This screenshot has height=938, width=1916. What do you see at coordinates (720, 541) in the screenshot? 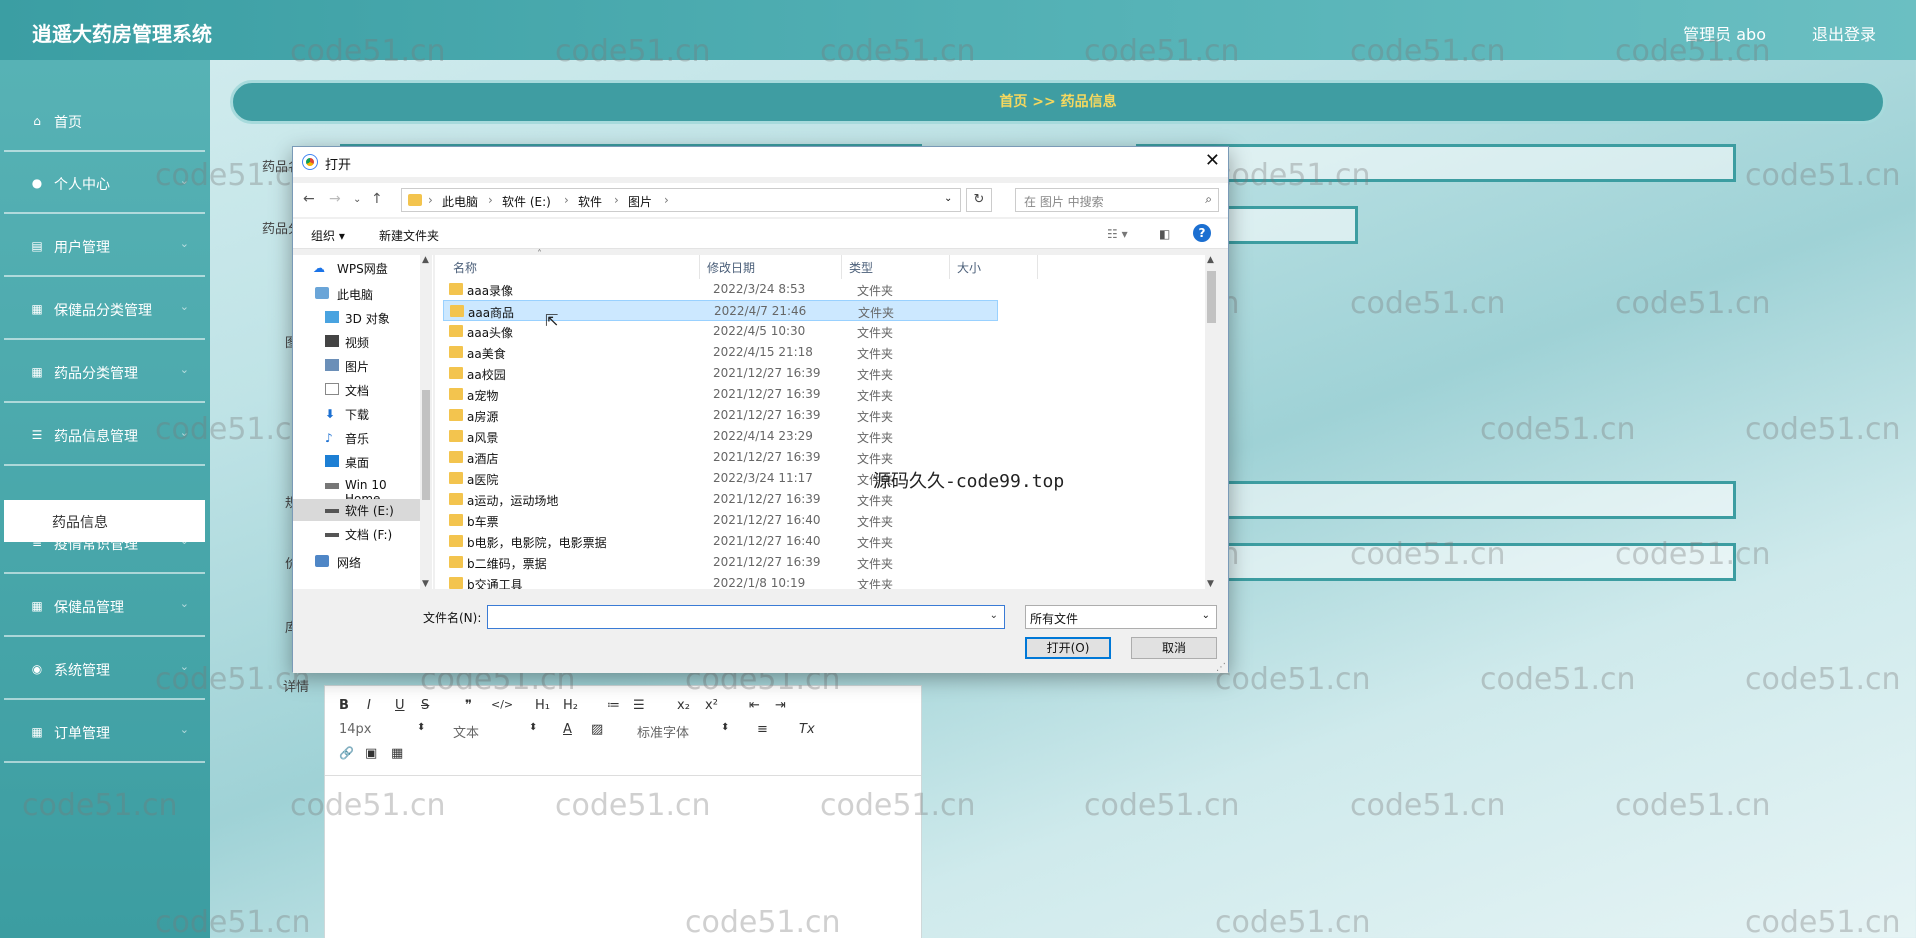
I see `file-row: b电影，电影院，电影票据 2021/12/27 16:40 文件夹` at bounding box center [720, 541].